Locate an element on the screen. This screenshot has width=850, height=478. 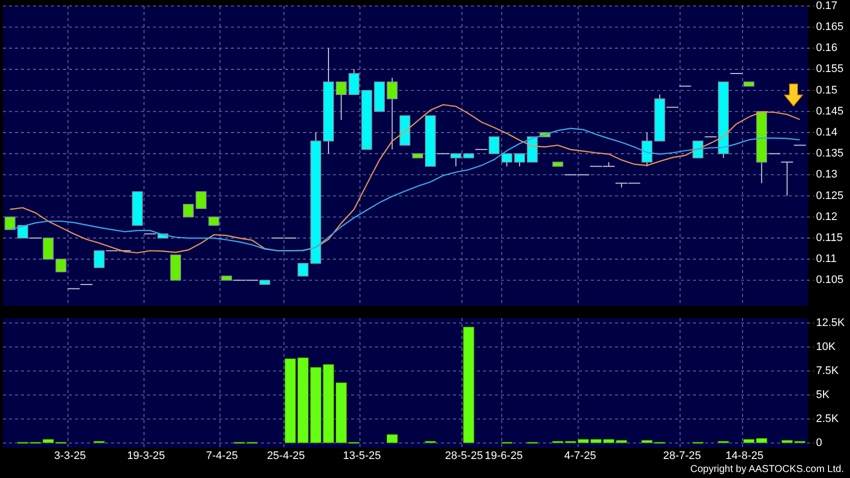
axis-label: 13-5-25 is located at coordinates (362, 456).